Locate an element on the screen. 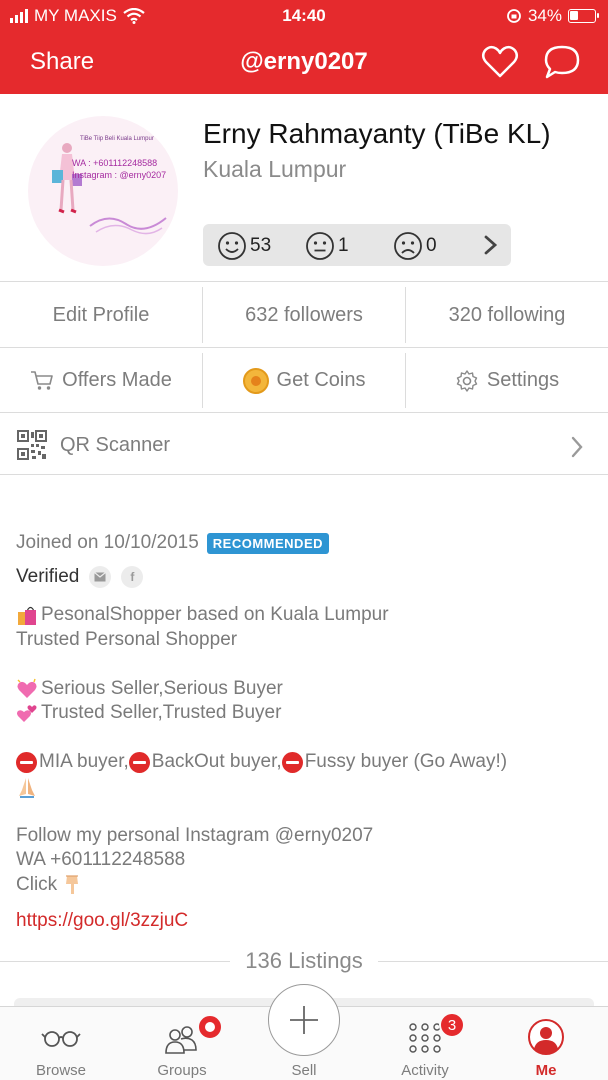 This screenshot has width=608, height=1080. two-hearts-icon is located at coordinates (27, 714).